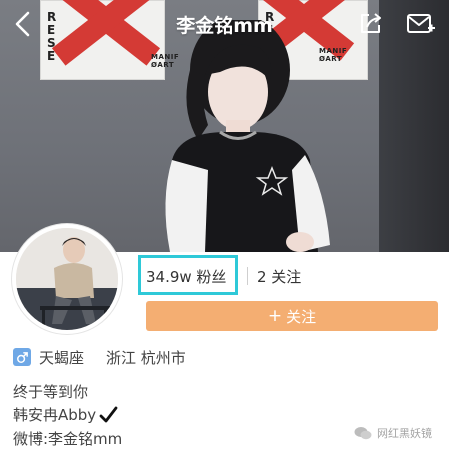  Describe the element at coordinates (51, 392) in the screenshot. I see `bio-line-1: 终于等到你` at that location.